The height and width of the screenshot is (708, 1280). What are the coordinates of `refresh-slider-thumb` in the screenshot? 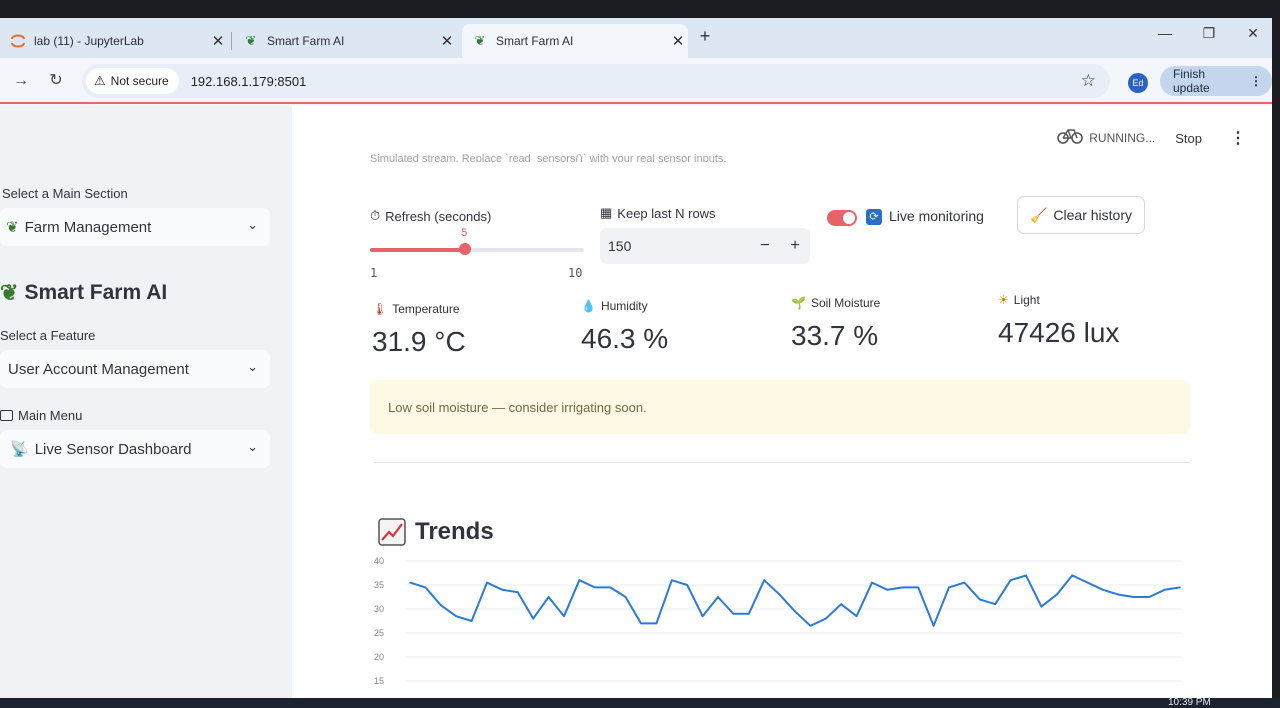 It's located at (465, 249).